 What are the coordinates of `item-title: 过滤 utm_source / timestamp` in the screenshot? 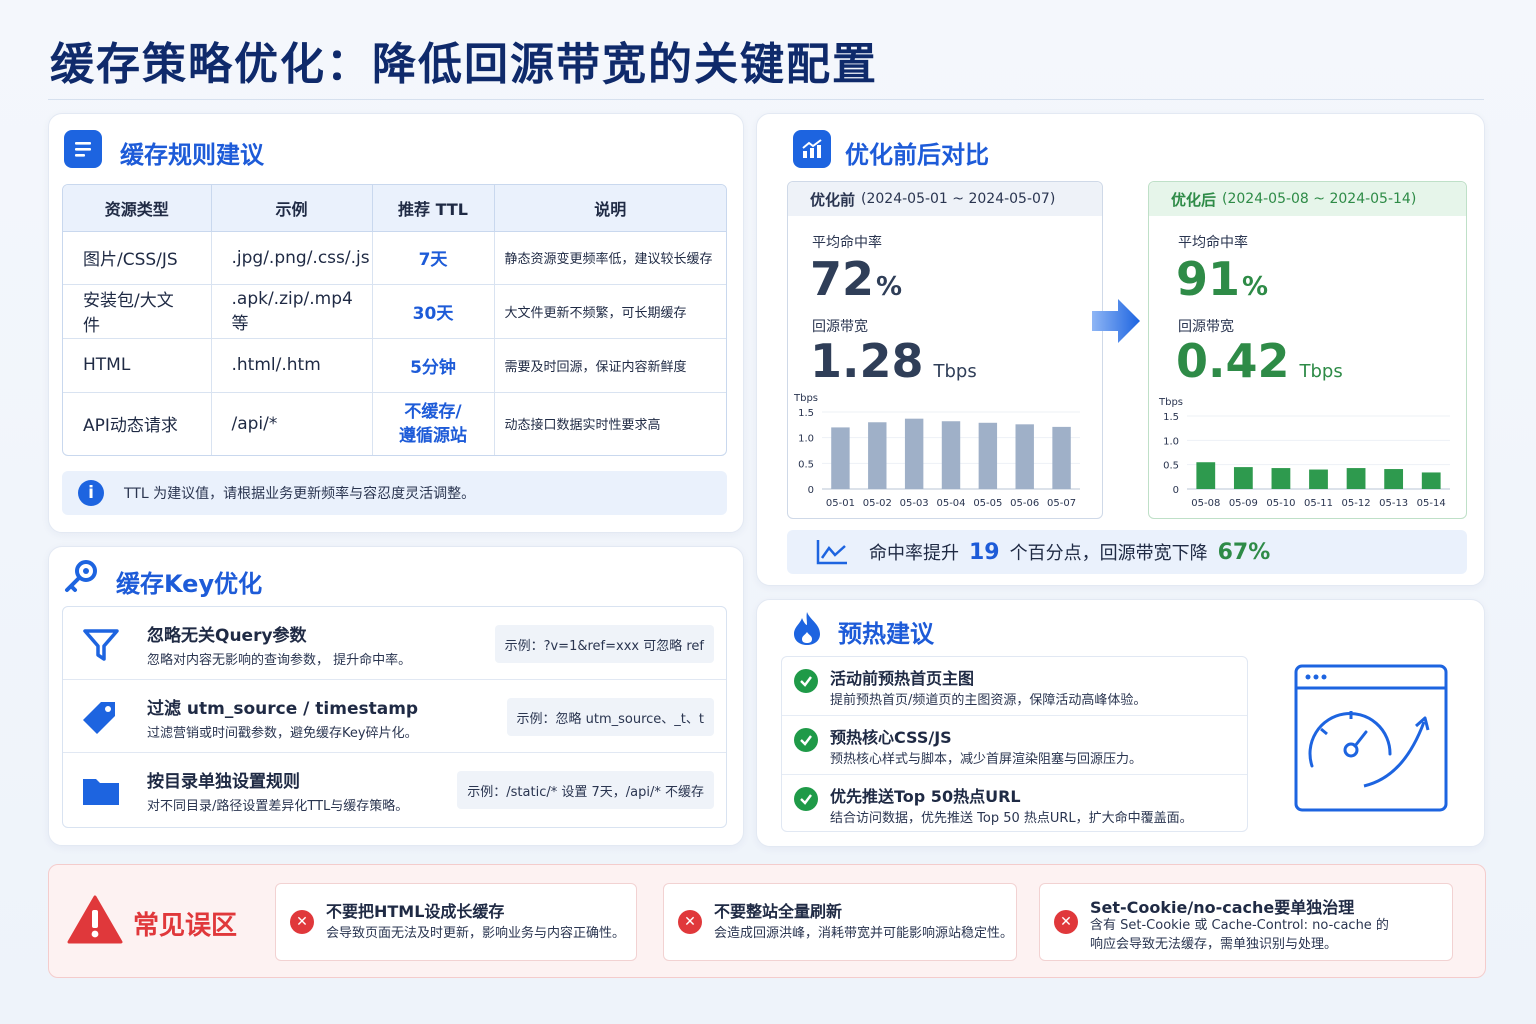 It's located at (283, 709).